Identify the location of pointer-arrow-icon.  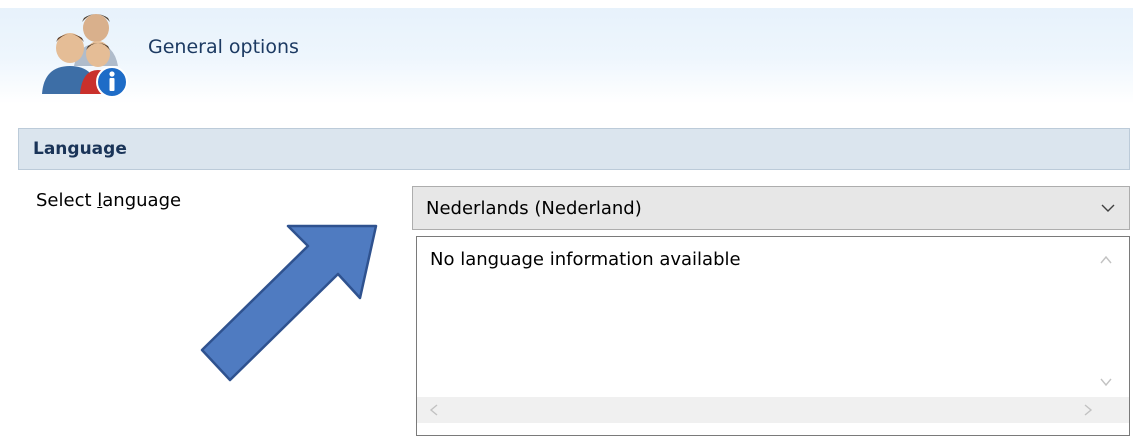
(289, 303).